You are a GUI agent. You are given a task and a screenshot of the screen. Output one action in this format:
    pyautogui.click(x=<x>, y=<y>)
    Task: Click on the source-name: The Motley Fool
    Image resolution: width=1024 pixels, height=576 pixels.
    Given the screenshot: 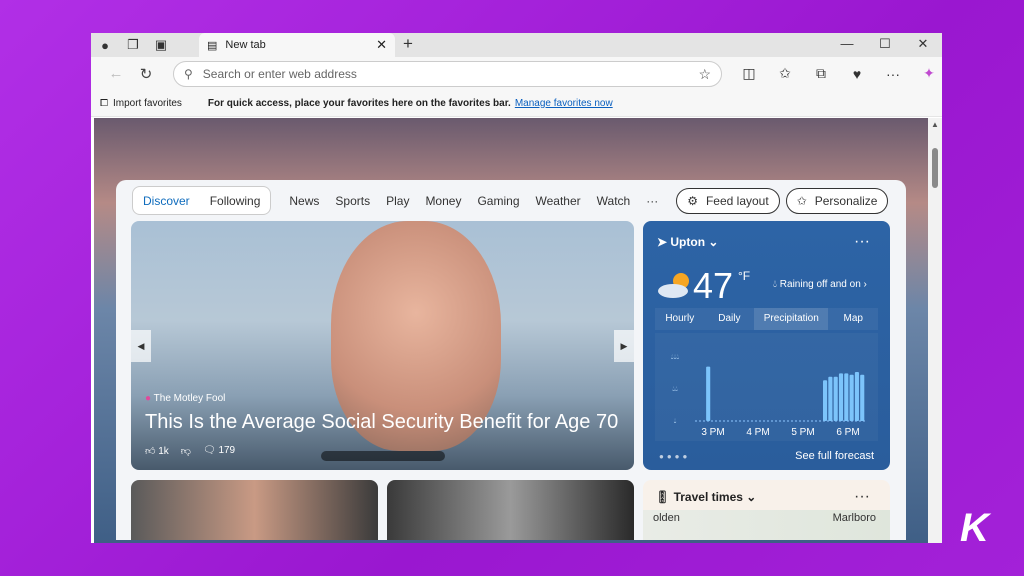 What is the action you would take?
    pyautogui.click(x=189, y=398)
    